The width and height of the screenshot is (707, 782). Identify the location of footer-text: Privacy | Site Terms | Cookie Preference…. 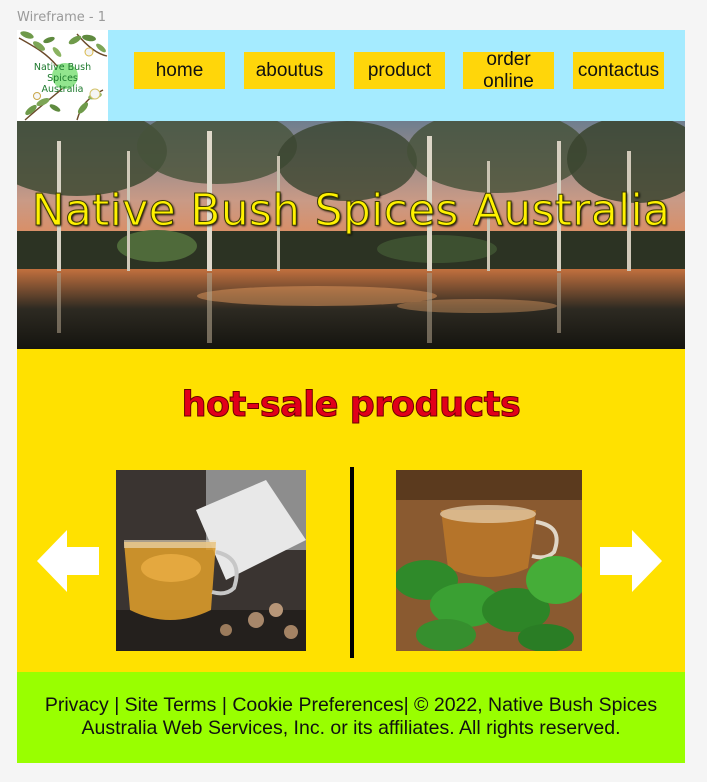
(351, 717).